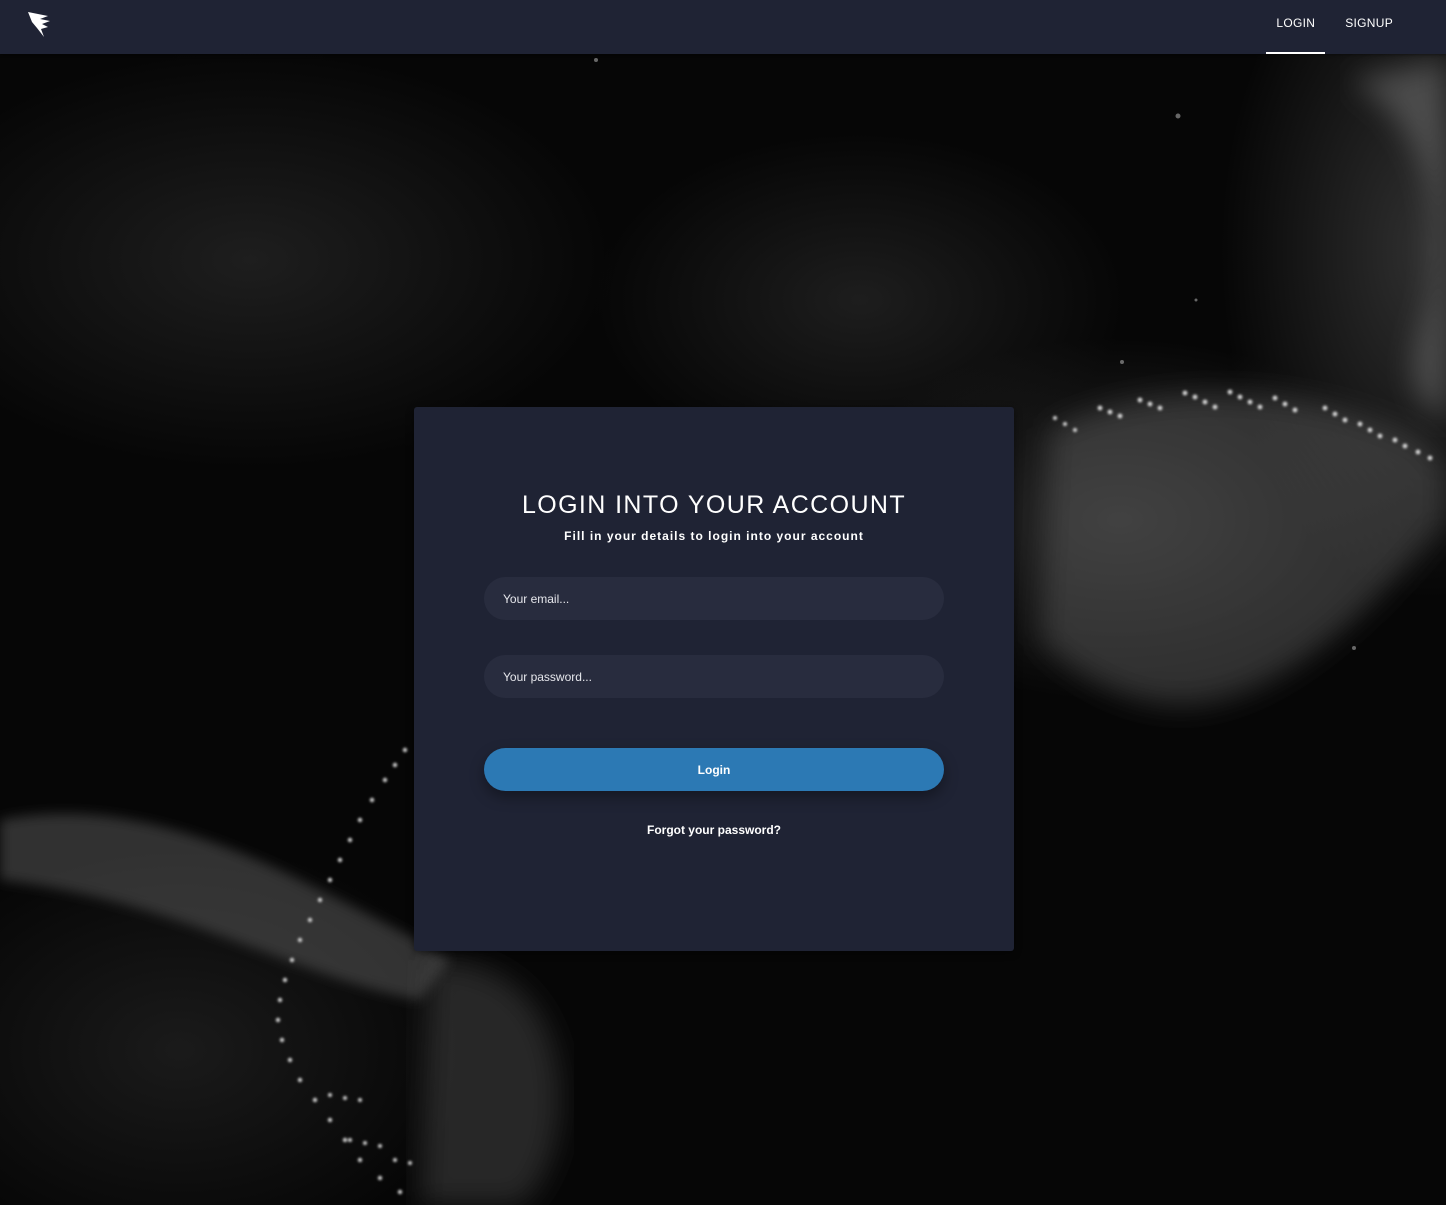 The image size is (1446, 1205). I want to click on bird-logo-icon, so click(40, 25).